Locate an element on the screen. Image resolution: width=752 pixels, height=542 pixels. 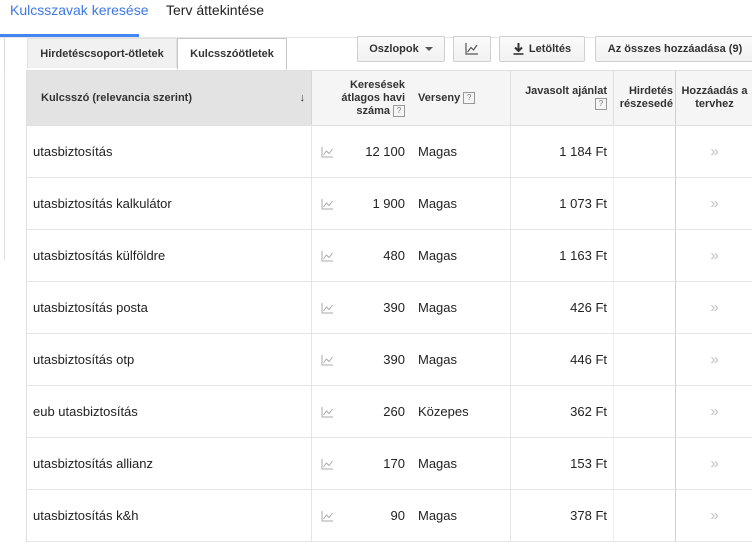
header-volume-line2: átlagos havi is located at coordinates (373, 98).